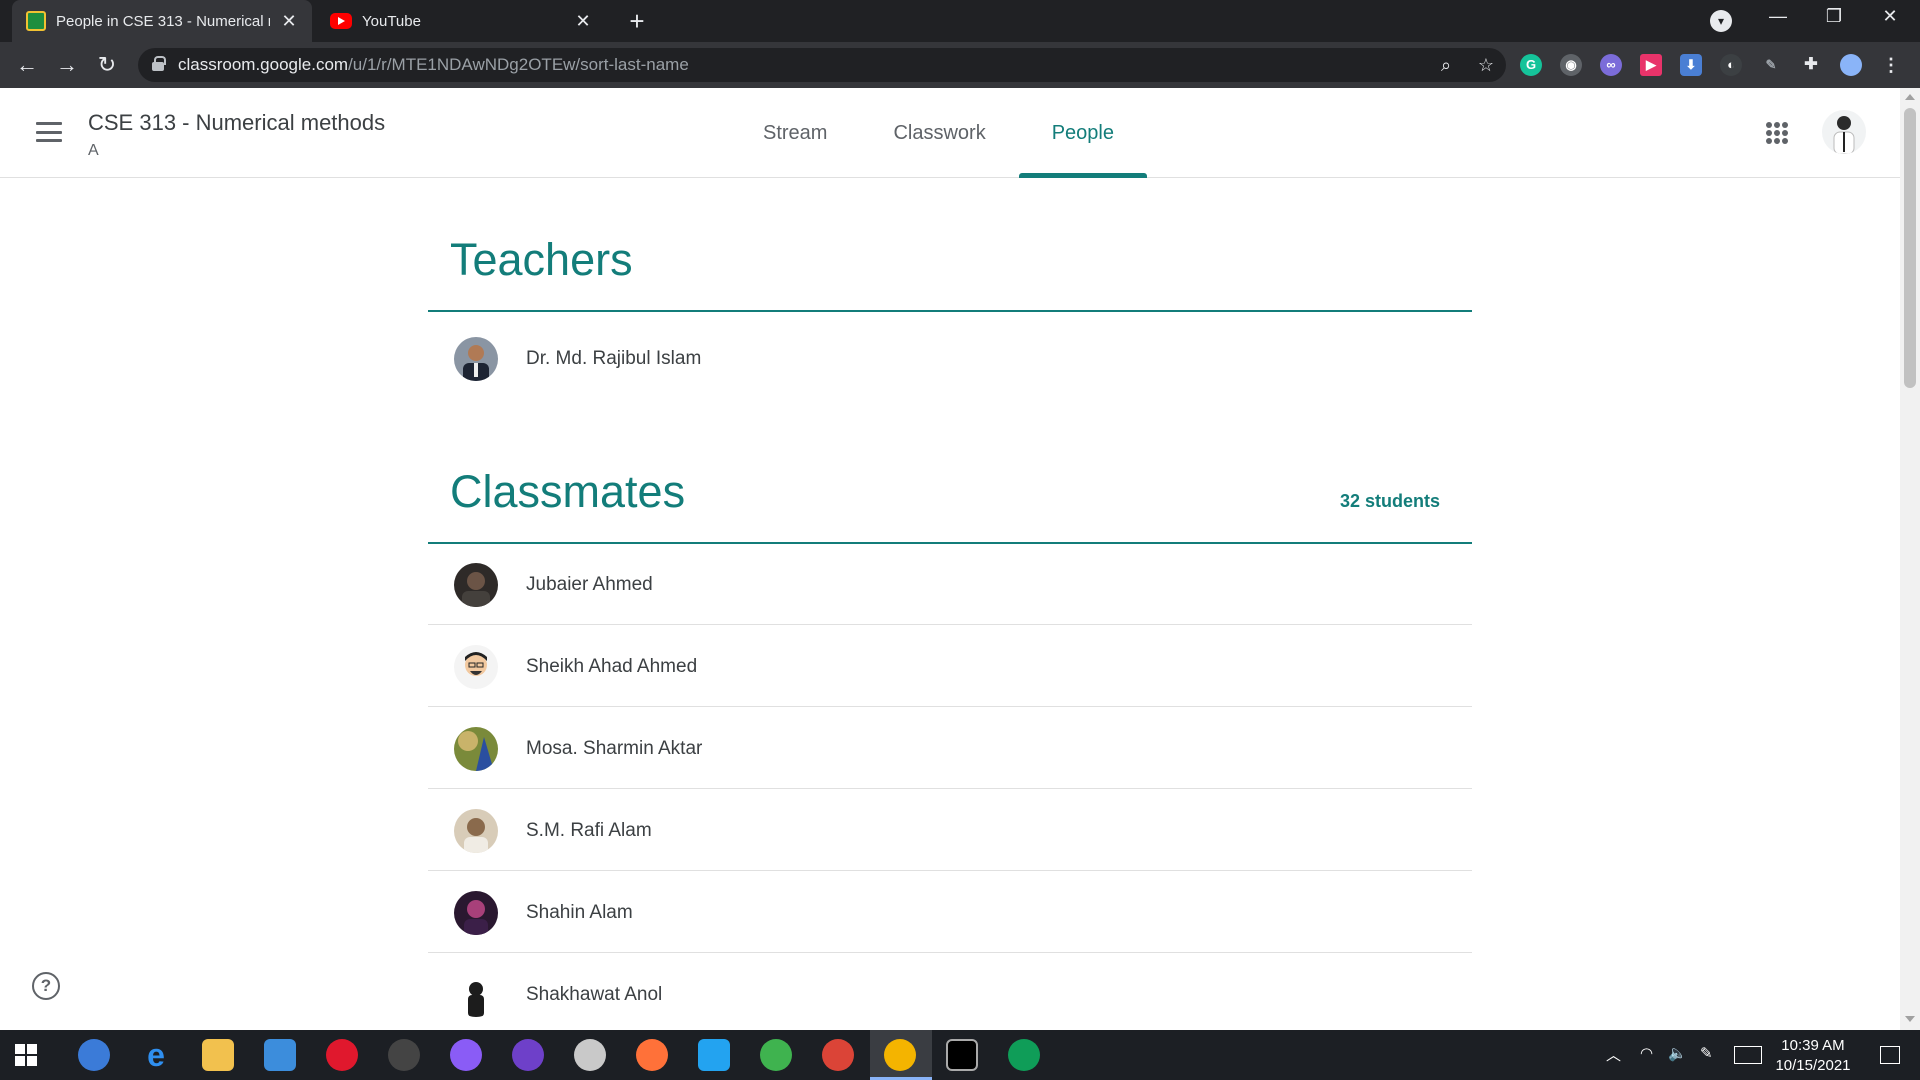 Image resolution: width=1920 pixels, height=1080 pixels. I want to click on tab-people: People, so click(1083, 133).